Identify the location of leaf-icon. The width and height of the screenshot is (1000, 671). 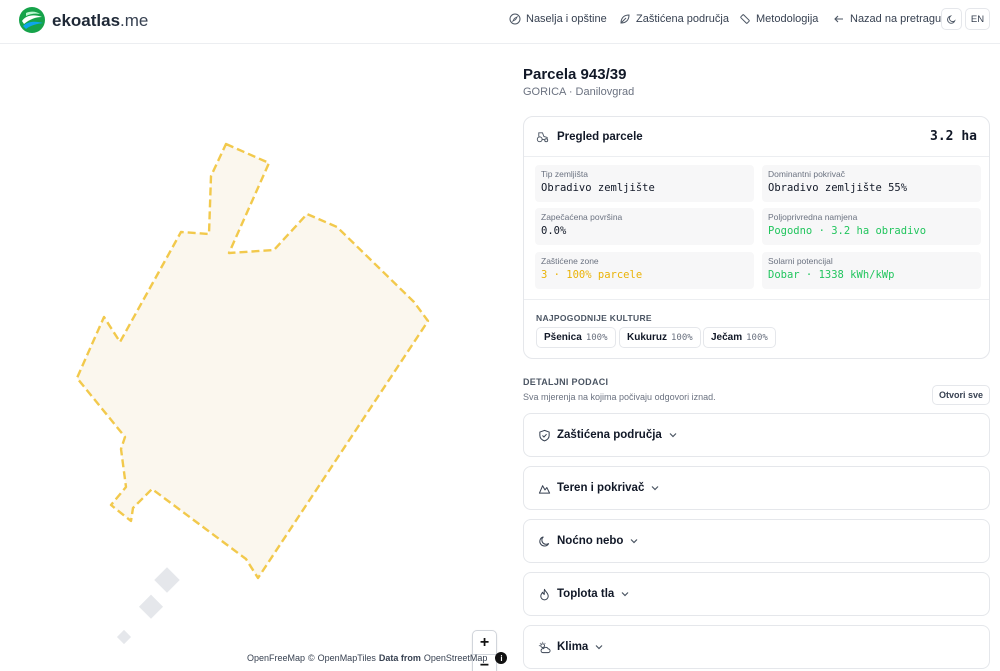
(625, 19).